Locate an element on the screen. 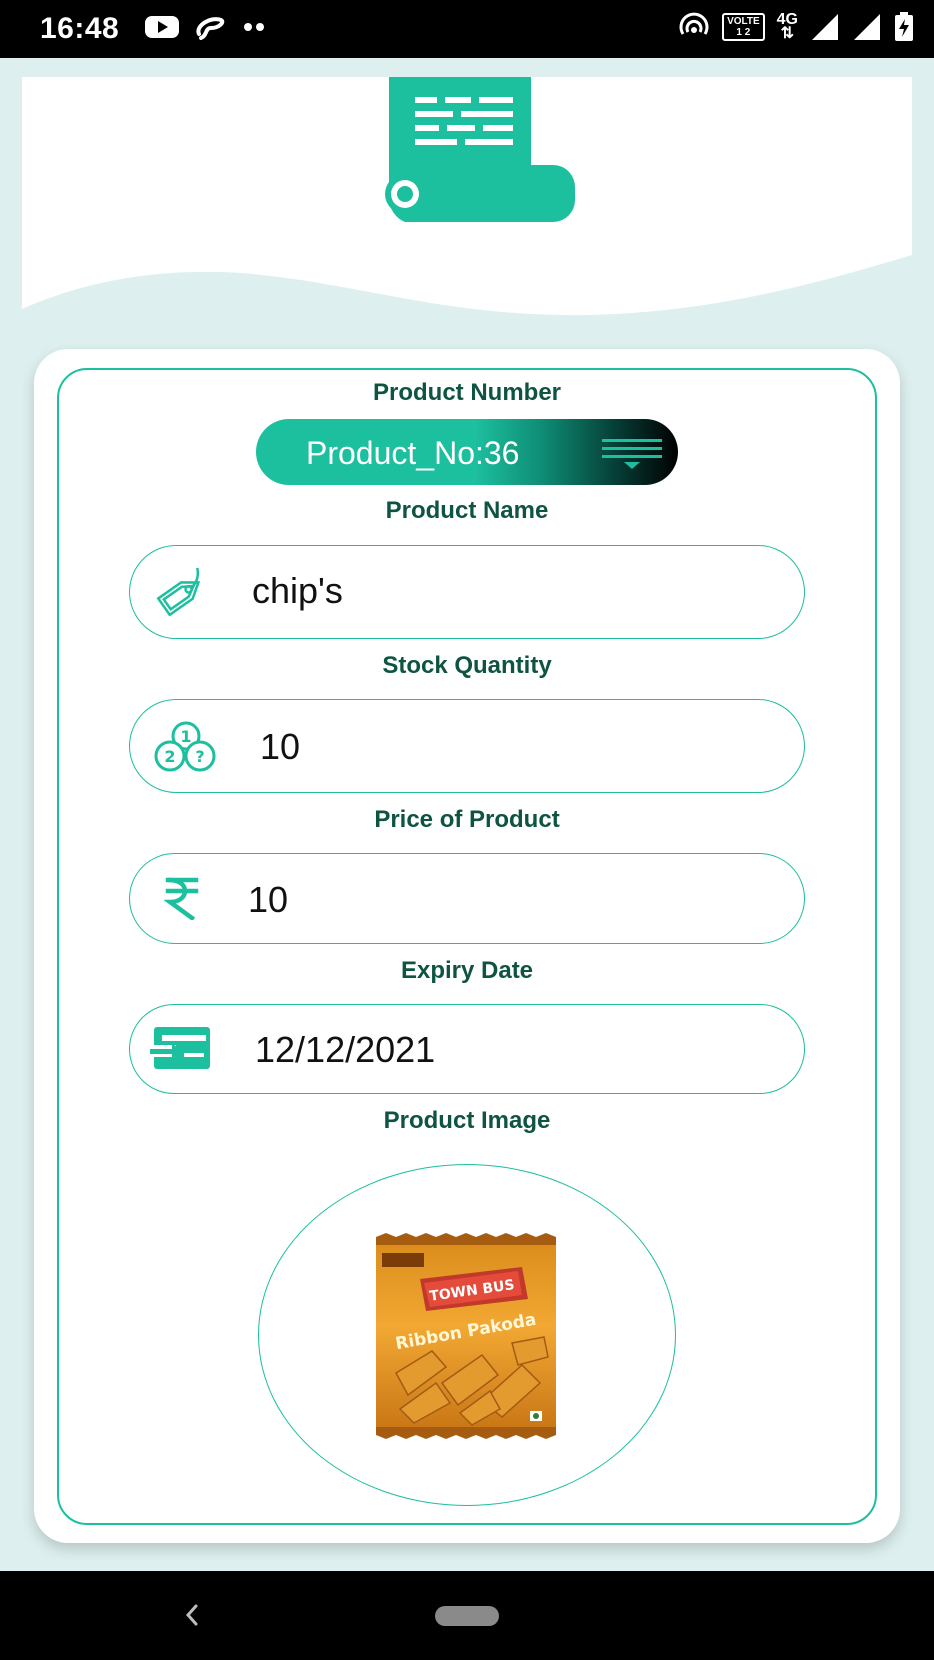 The height and width of the screenshot is (1660, 934). product-number-selector: Product_No:36 is located at coordinates (467, 452).